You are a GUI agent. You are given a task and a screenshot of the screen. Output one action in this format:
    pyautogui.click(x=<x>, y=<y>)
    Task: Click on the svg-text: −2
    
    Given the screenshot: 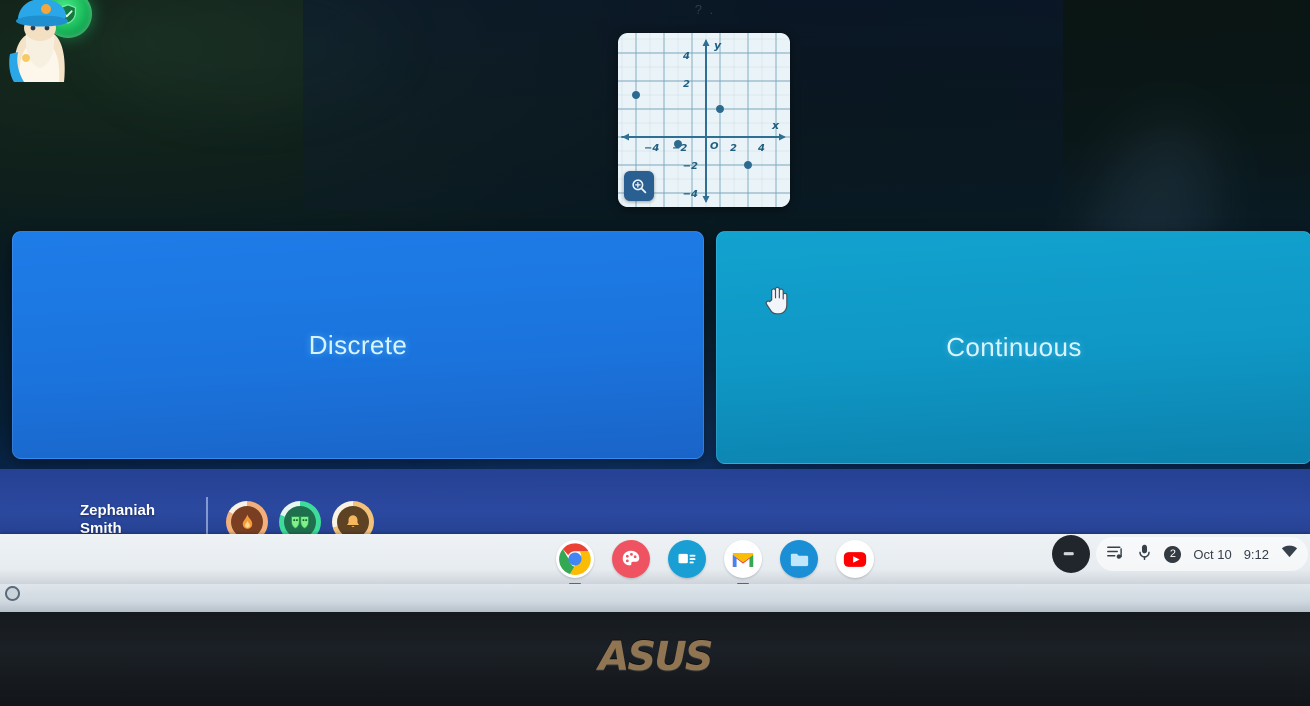 What is the action you would take?
    pyautogui.click(x=690, y=166)
    